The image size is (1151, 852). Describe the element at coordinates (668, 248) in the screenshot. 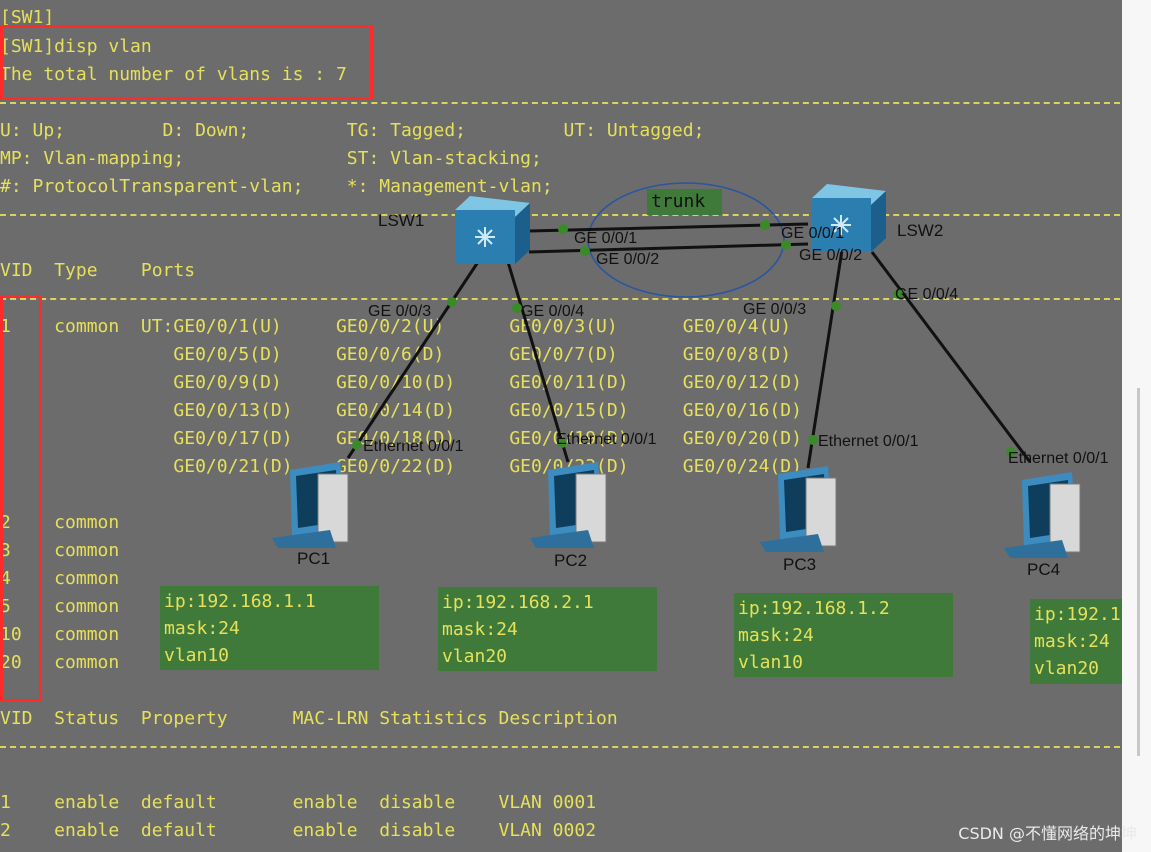

I see `link-ge2` at that location.